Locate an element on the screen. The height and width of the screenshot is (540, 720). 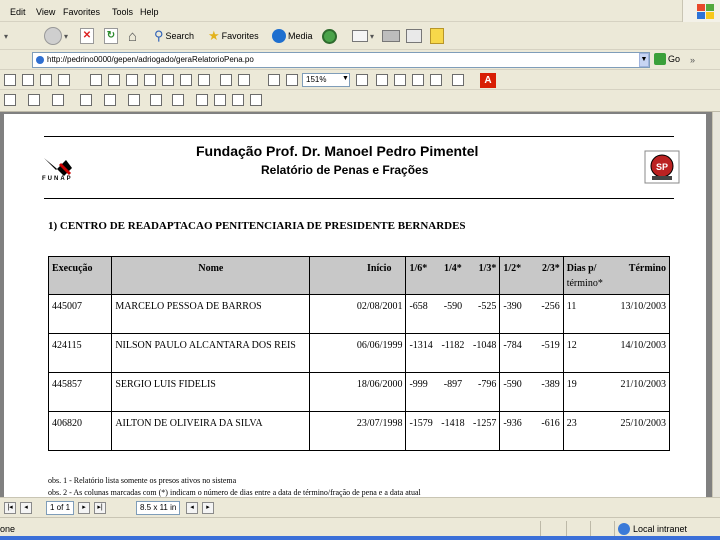
zoom-tool-icon is located at coordinates (362, 80).